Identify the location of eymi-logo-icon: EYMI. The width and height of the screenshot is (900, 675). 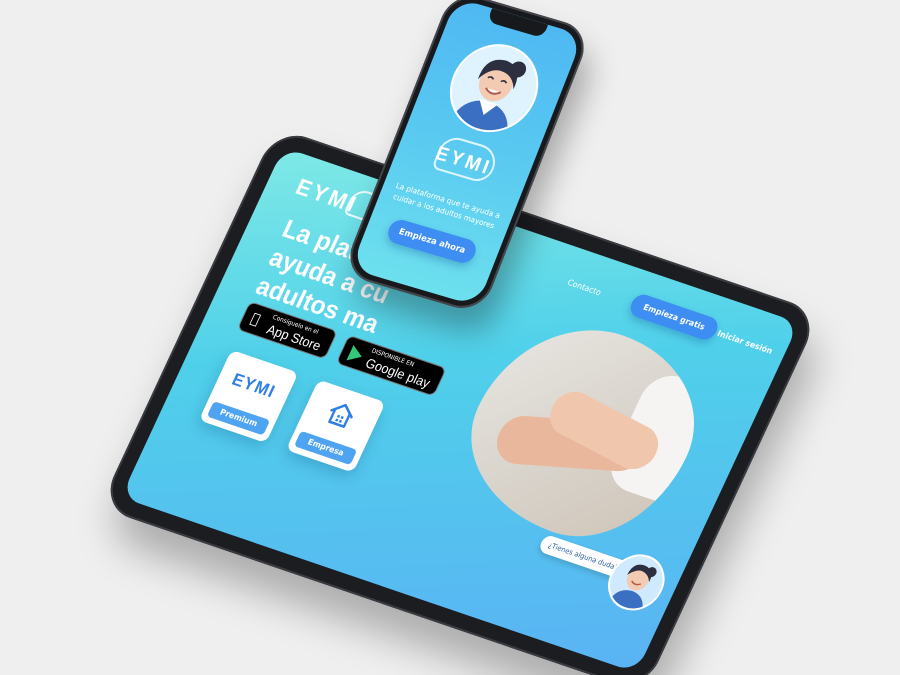
(253, 385).